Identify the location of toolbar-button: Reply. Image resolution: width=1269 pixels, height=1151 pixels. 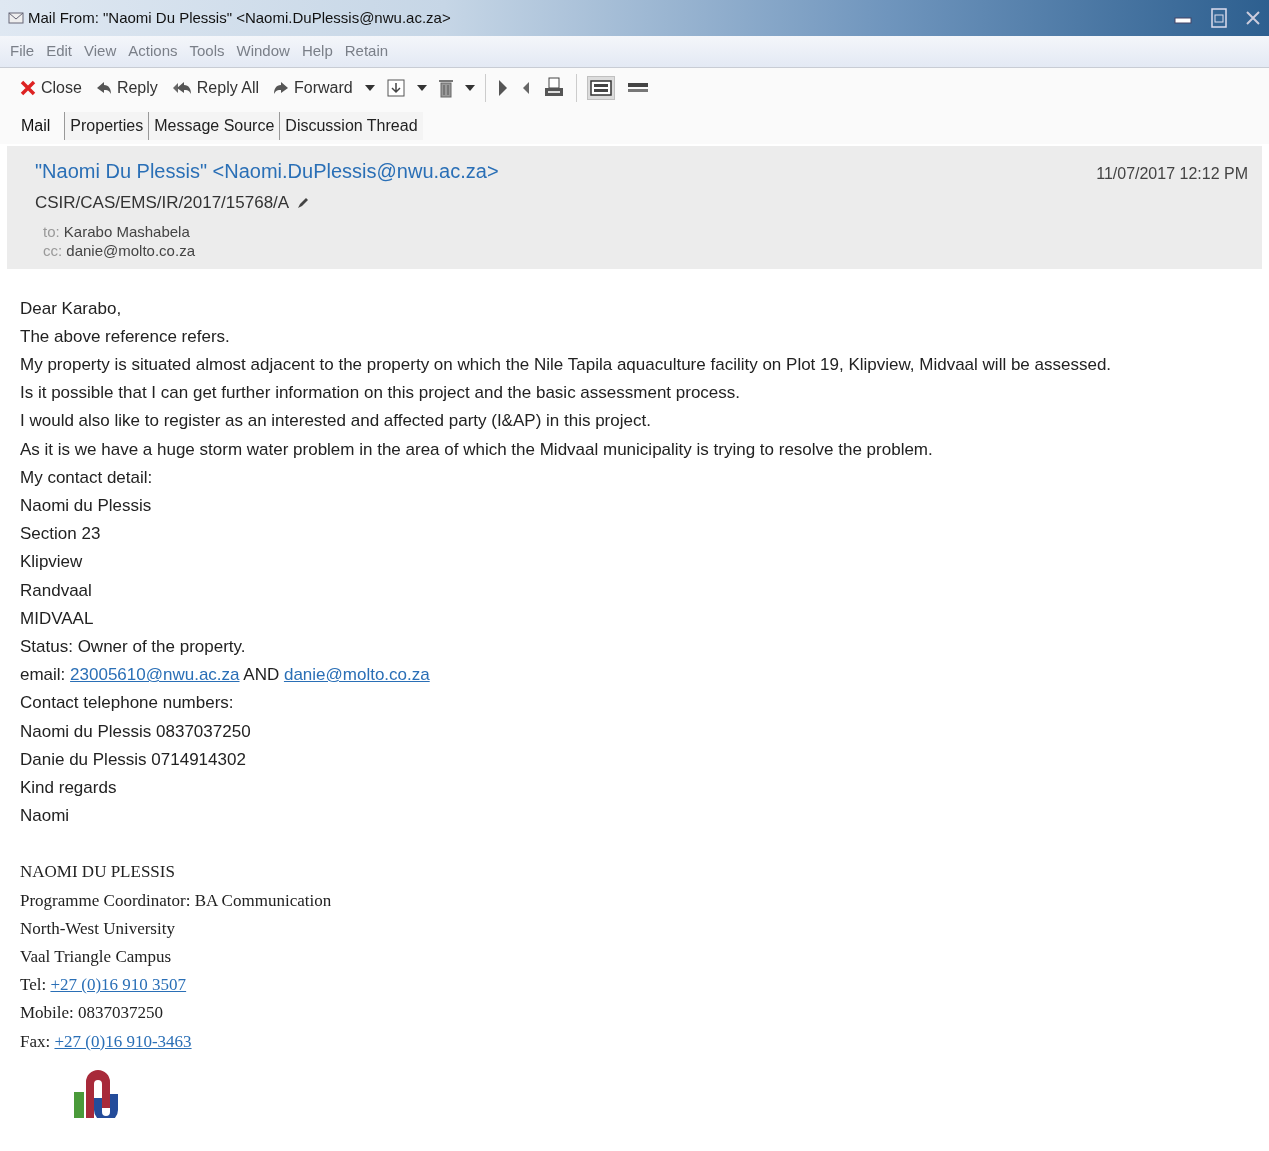
(126, 88).